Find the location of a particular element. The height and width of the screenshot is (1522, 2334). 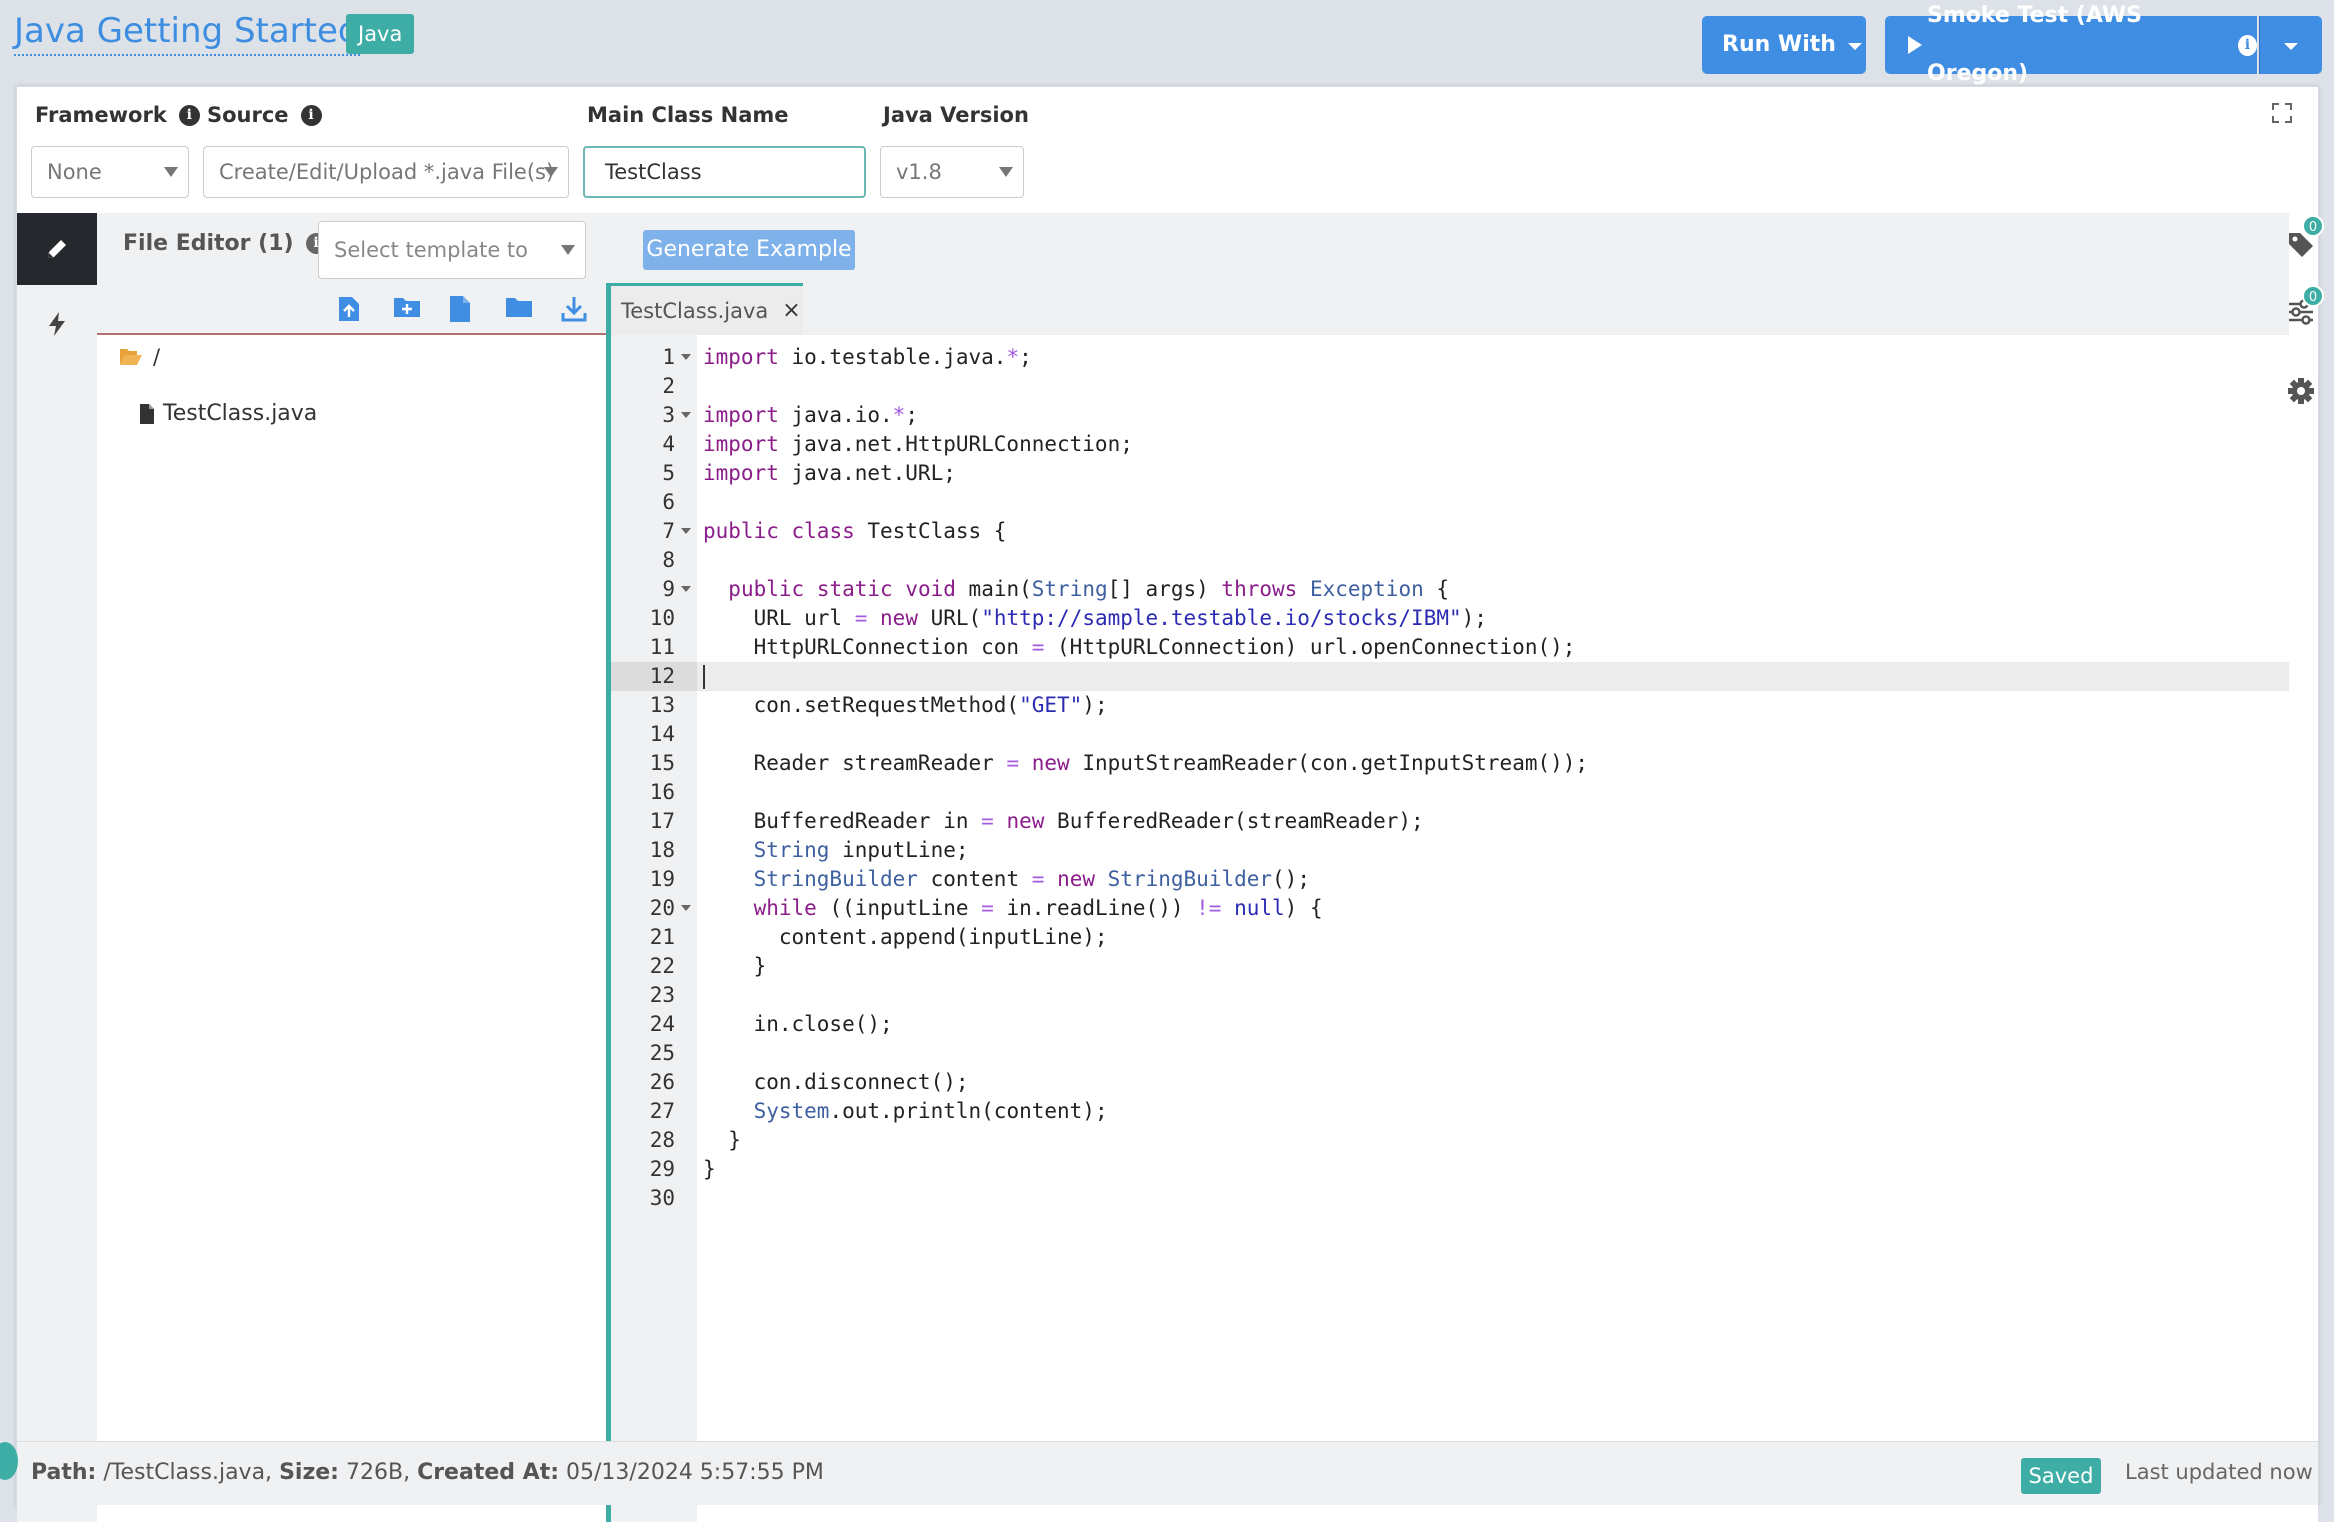

source-select: Create/Edit/Upload *.java File(s) is located at coordinates (386, 172).